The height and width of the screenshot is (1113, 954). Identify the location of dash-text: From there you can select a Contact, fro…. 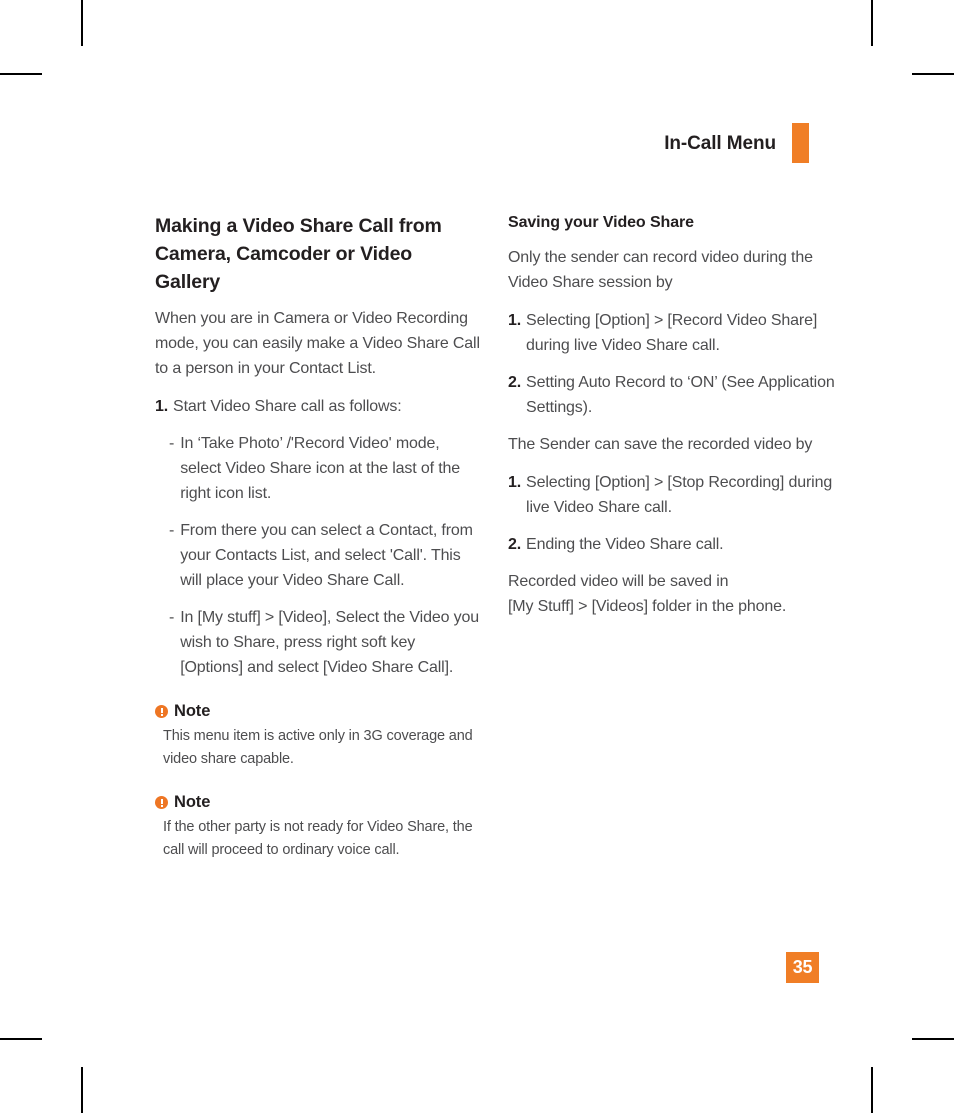
(326, 555).